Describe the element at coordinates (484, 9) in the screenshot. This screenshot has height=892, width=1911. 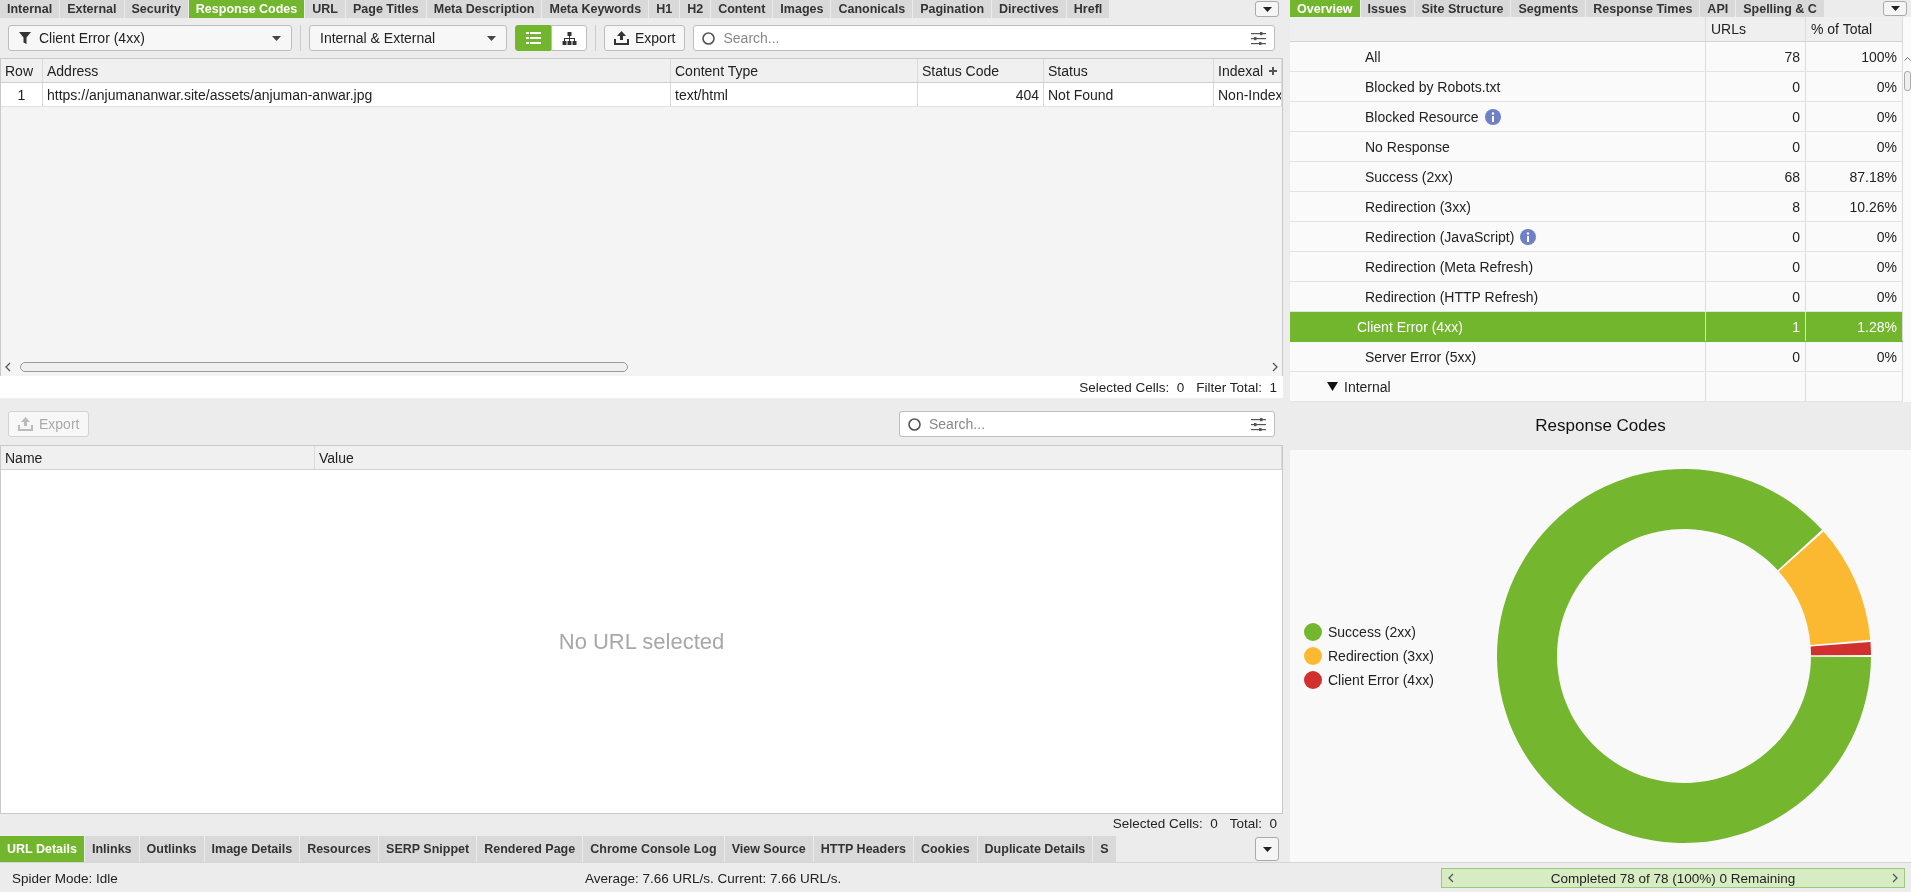
I see `tab: Meta Description` at that location.